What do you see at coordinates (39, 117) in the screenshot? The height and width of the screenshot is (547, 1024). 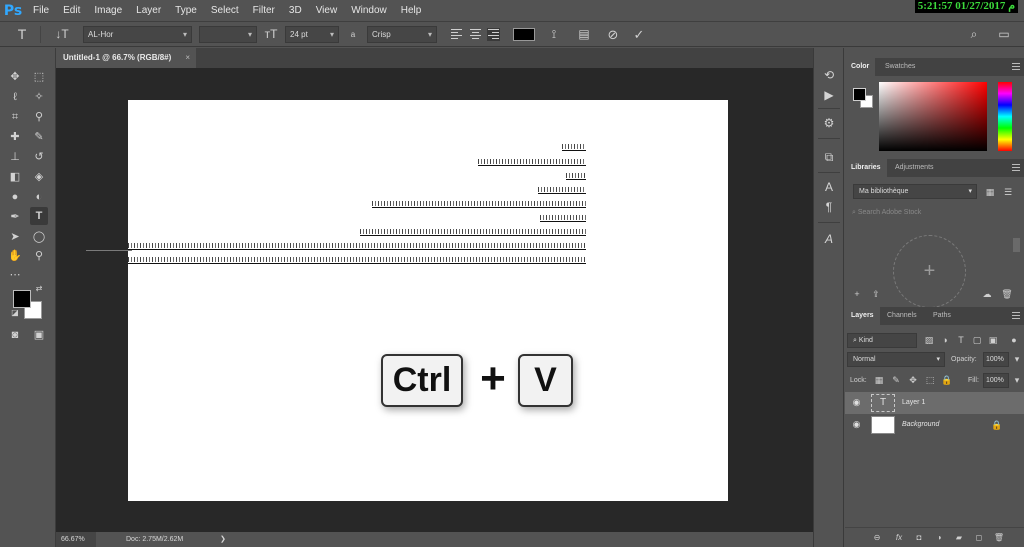 I see `eyedropper-tool-icon: ⚲` at bounding box center [39, 117].